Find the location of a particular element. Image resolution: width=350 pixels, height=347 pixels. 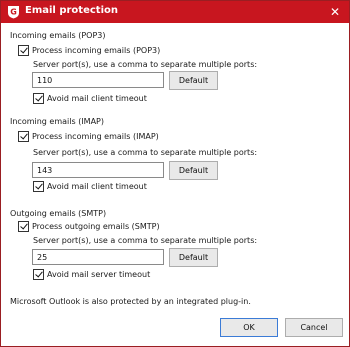

pop3-timeout-label: Avoid mail client timeout is located at coordinates (97, 98).